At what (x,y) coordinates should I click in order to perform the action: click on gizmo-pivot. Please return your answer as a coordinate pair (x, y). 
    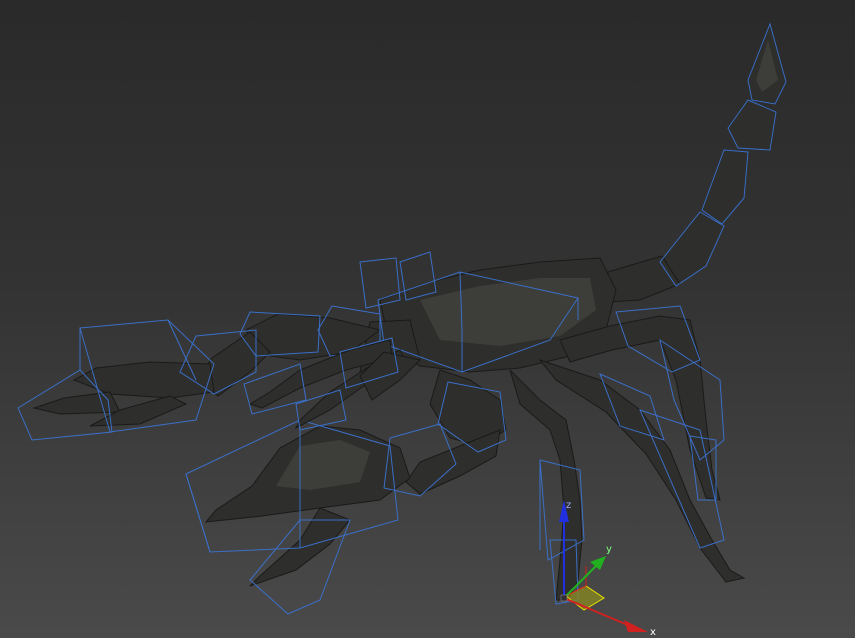
    Looking at the image, I should click on (564, 598).